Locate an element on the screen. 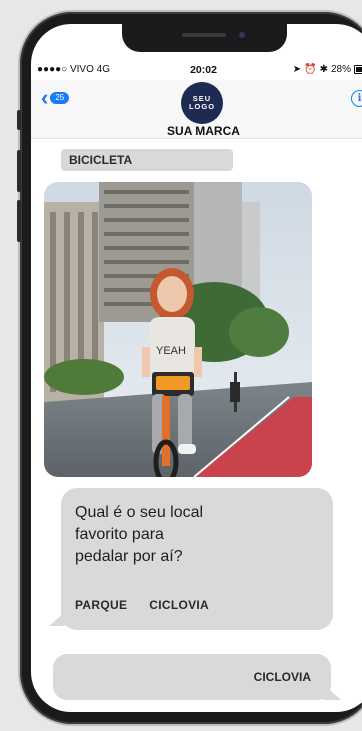  back-button: ‹ 25 is located at coordinates (55, 97).